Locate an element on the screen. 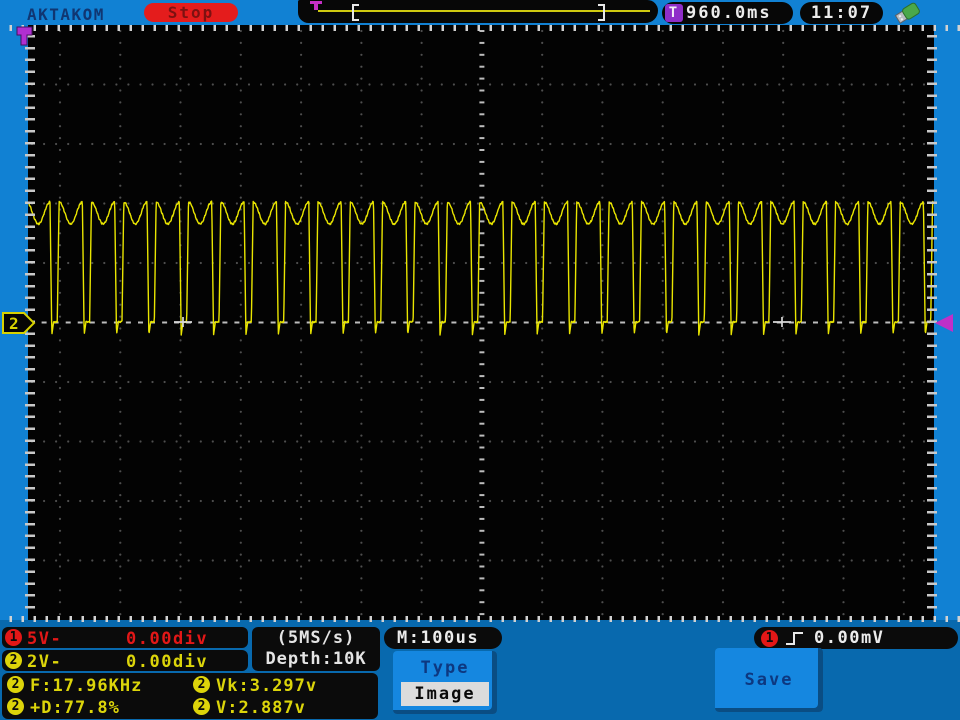  timebase-pill: M:100us is located at coordinates (443, 638).